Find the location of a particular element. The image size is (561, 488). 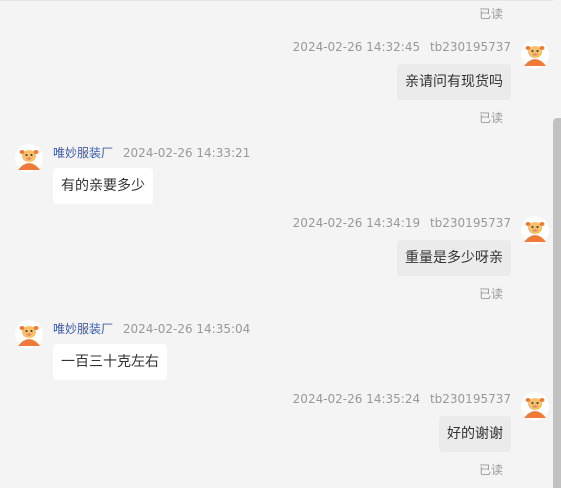

message-meta: 2024-02-26 14:34:19 tb230195737 is located at coordinates (402, 223).